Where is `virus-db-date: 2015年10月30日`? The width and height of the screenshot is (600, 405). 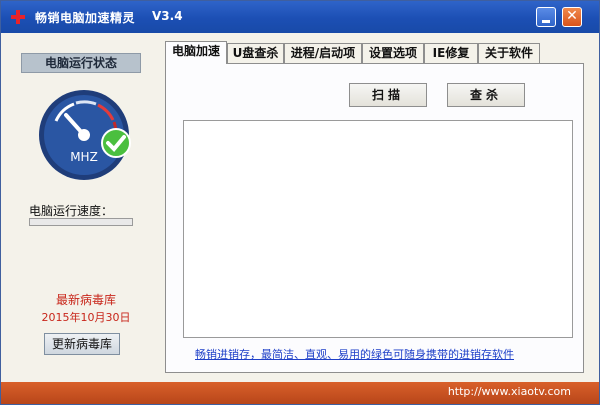
virus-db-date: 2015年10月30日 is located at coordinates (86, 317).